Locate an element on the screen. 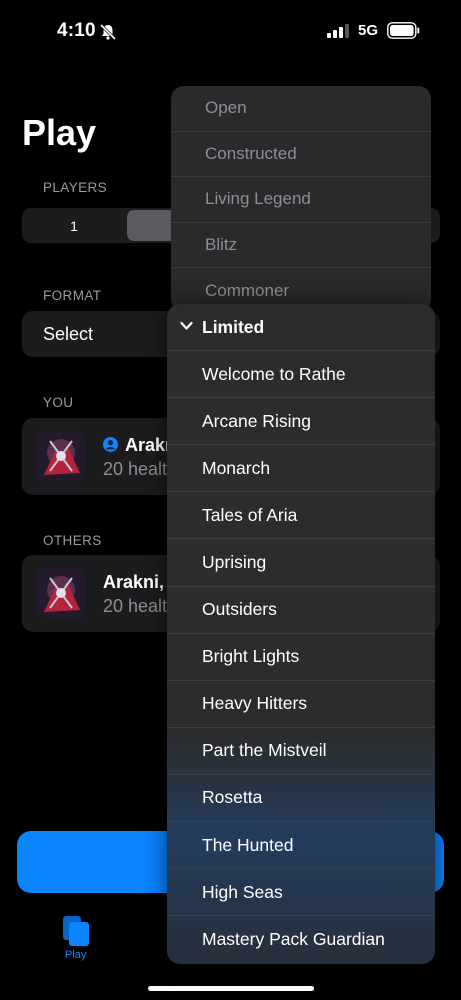 The height and width of the screenshot is (1000, 461). players-option-1: 1 is located at coordinates (74, 225).